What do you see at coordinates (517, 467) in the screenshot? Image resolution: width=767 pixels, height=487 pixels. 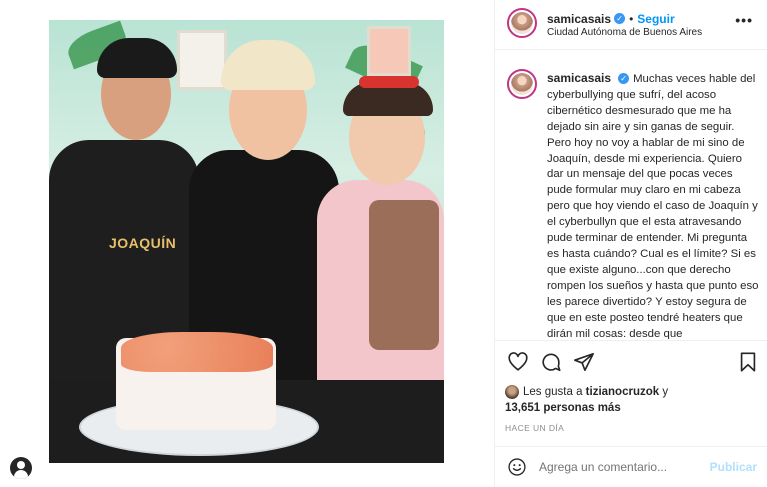 I see `emoji-icon` at bounding box center [517, 467].